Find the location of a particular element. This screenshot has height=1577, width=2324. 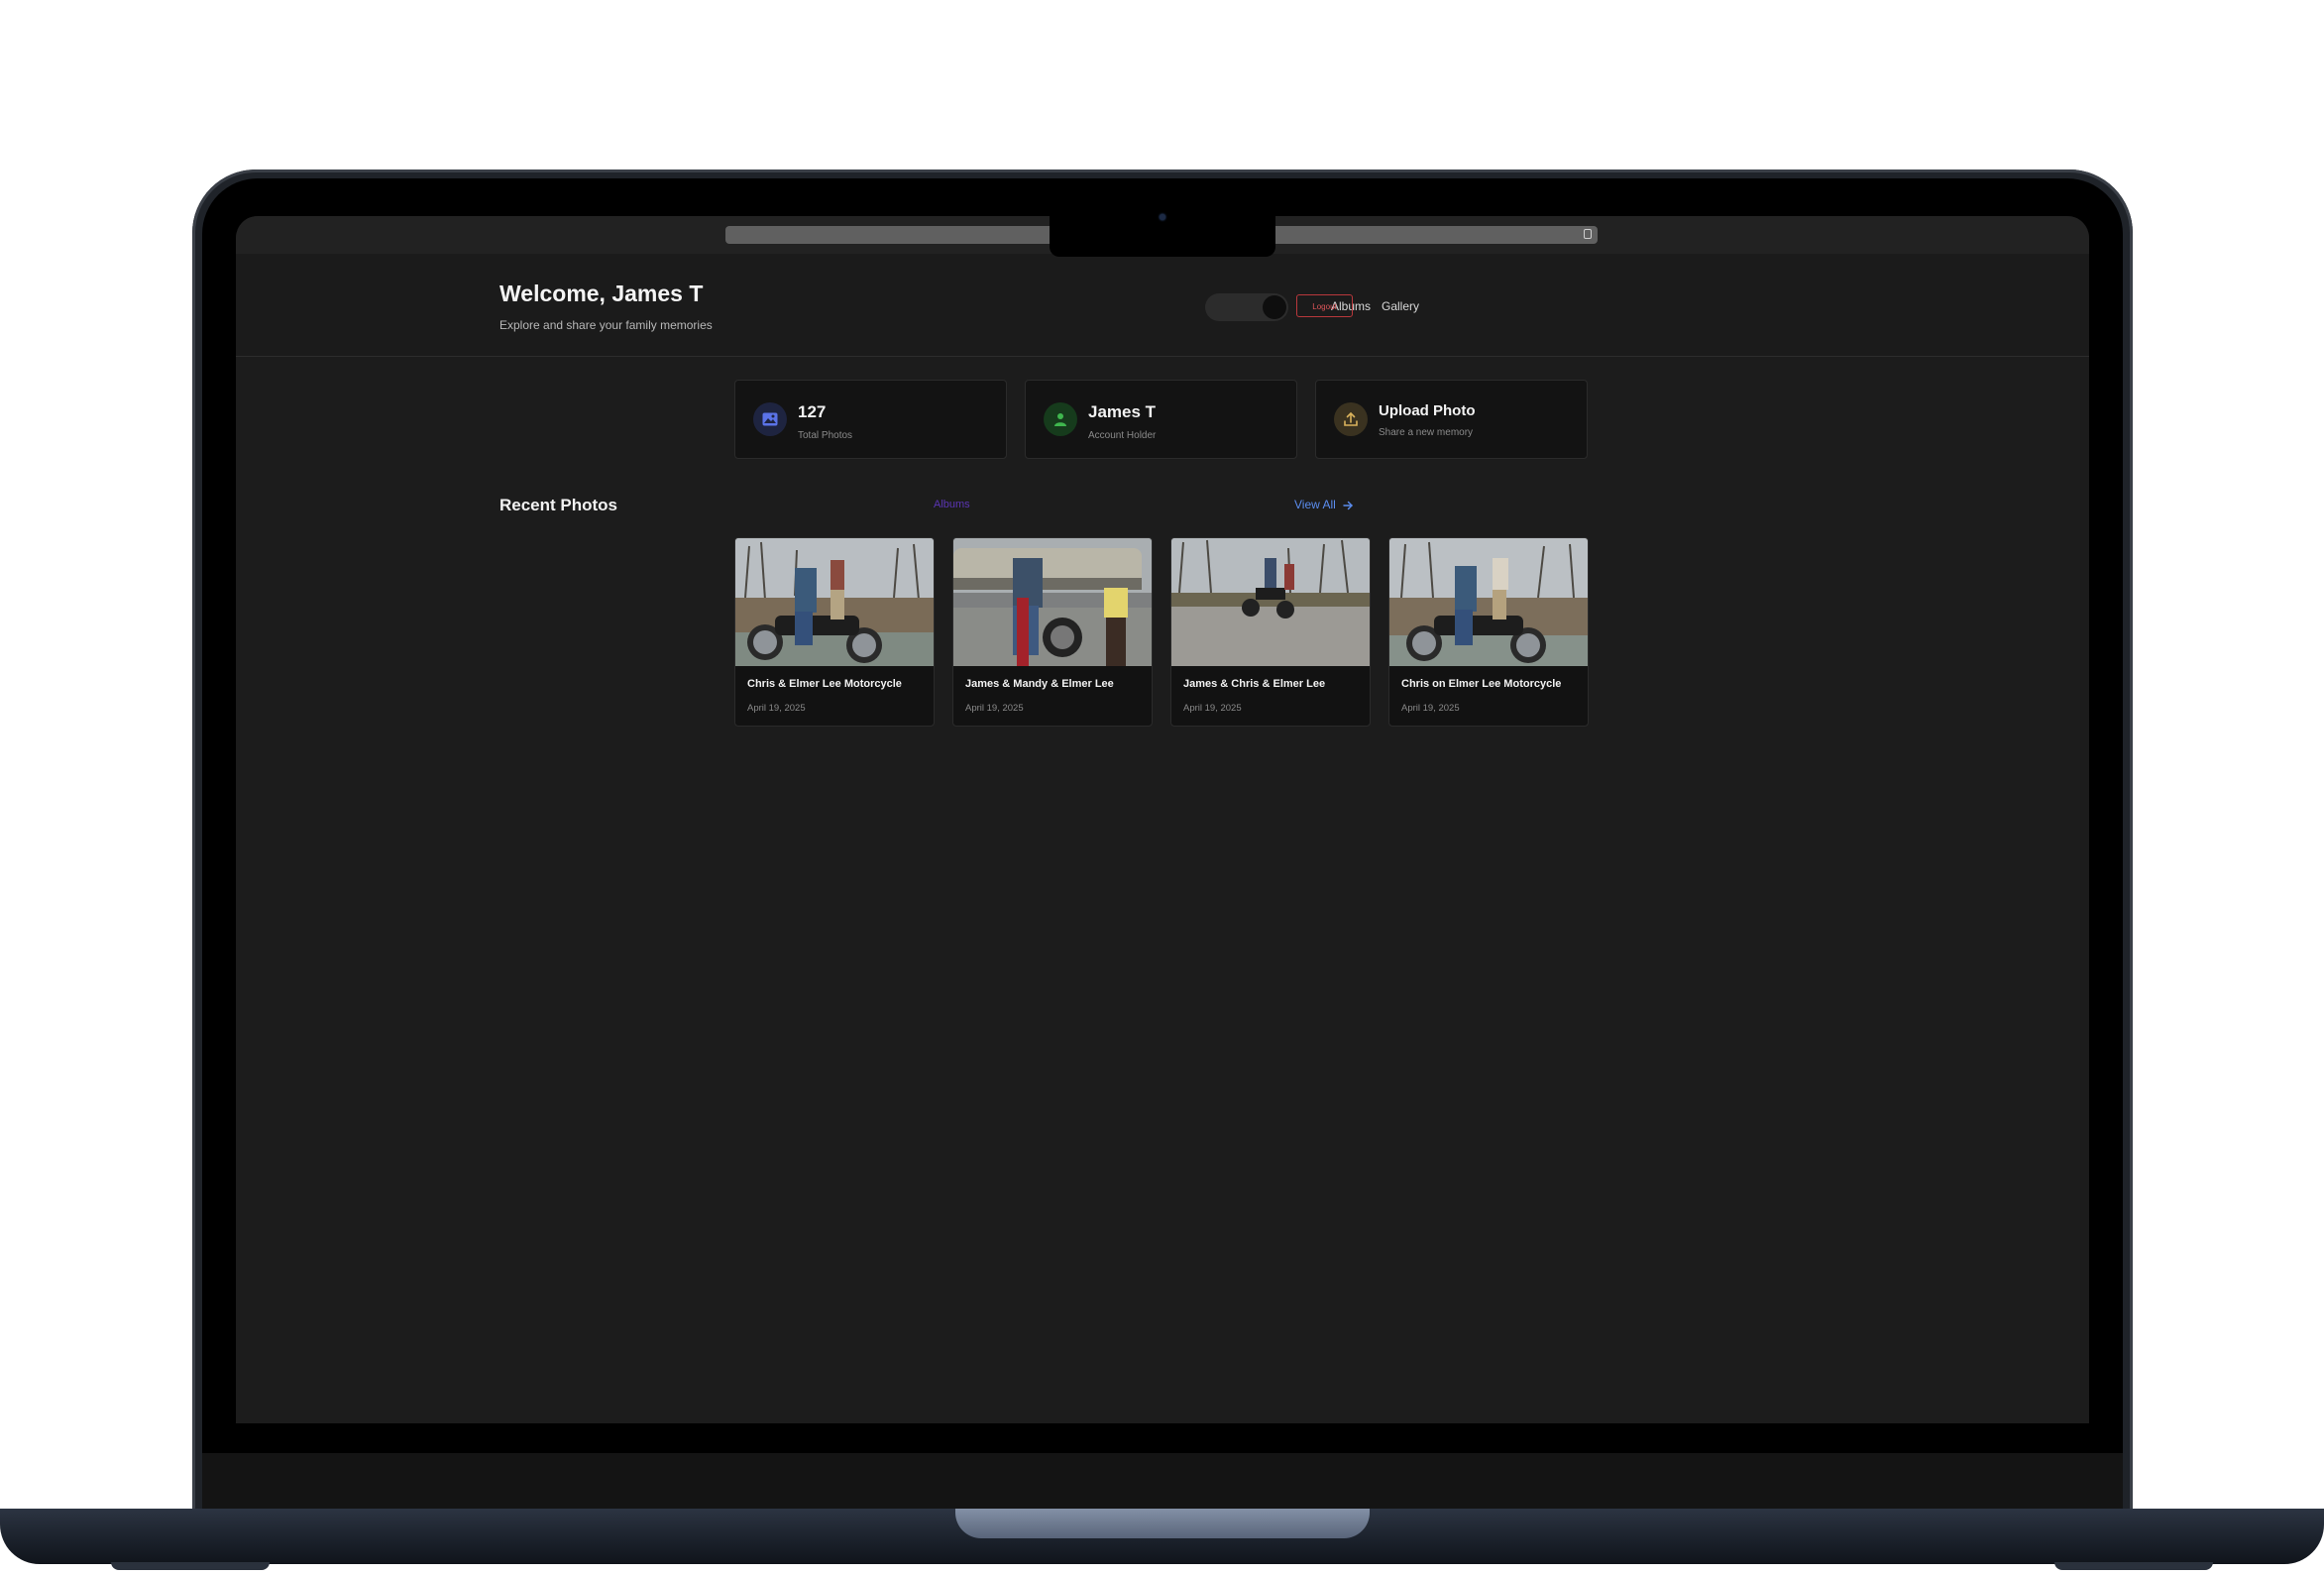

photo-card: James & Mandy & Elmer Lee April 19, 2025 is located at coordinates (1052, 632).